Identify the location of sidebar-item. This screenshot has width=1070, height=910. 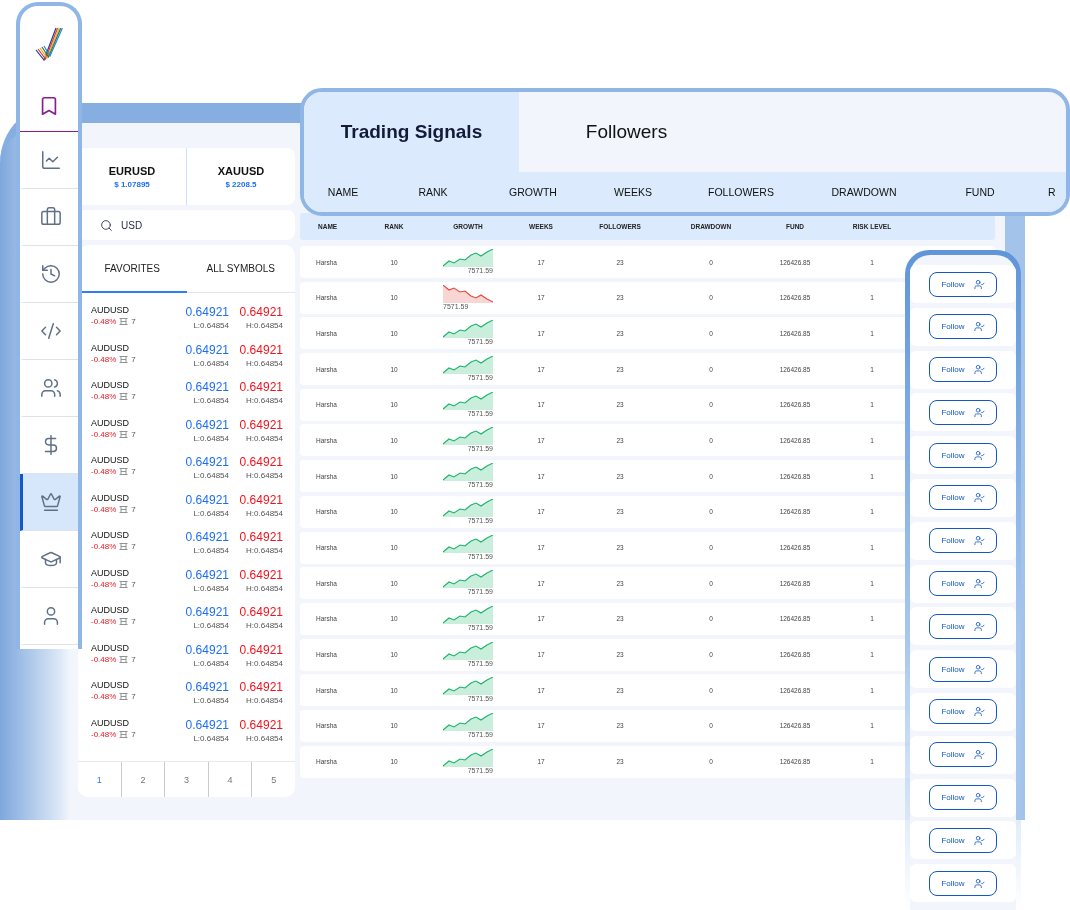
(49, 502).